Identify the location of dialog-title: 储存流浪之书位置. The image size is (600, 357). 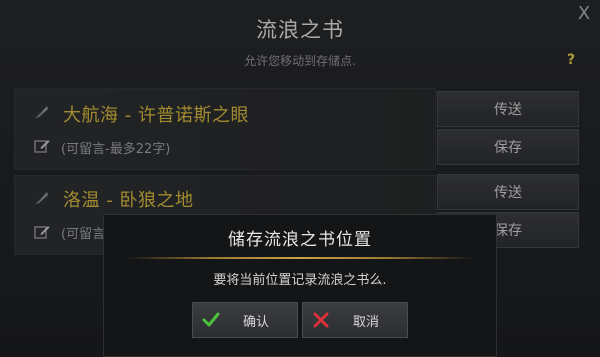
(300, 240).